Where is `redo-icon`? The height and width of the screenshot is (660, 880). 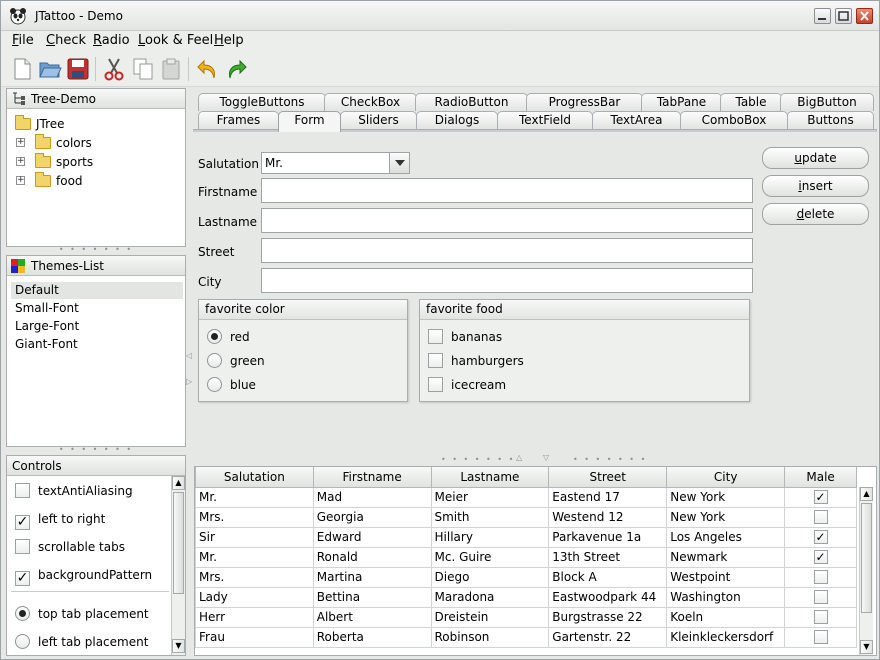 redo-icon is located at coordinates (237, 69).